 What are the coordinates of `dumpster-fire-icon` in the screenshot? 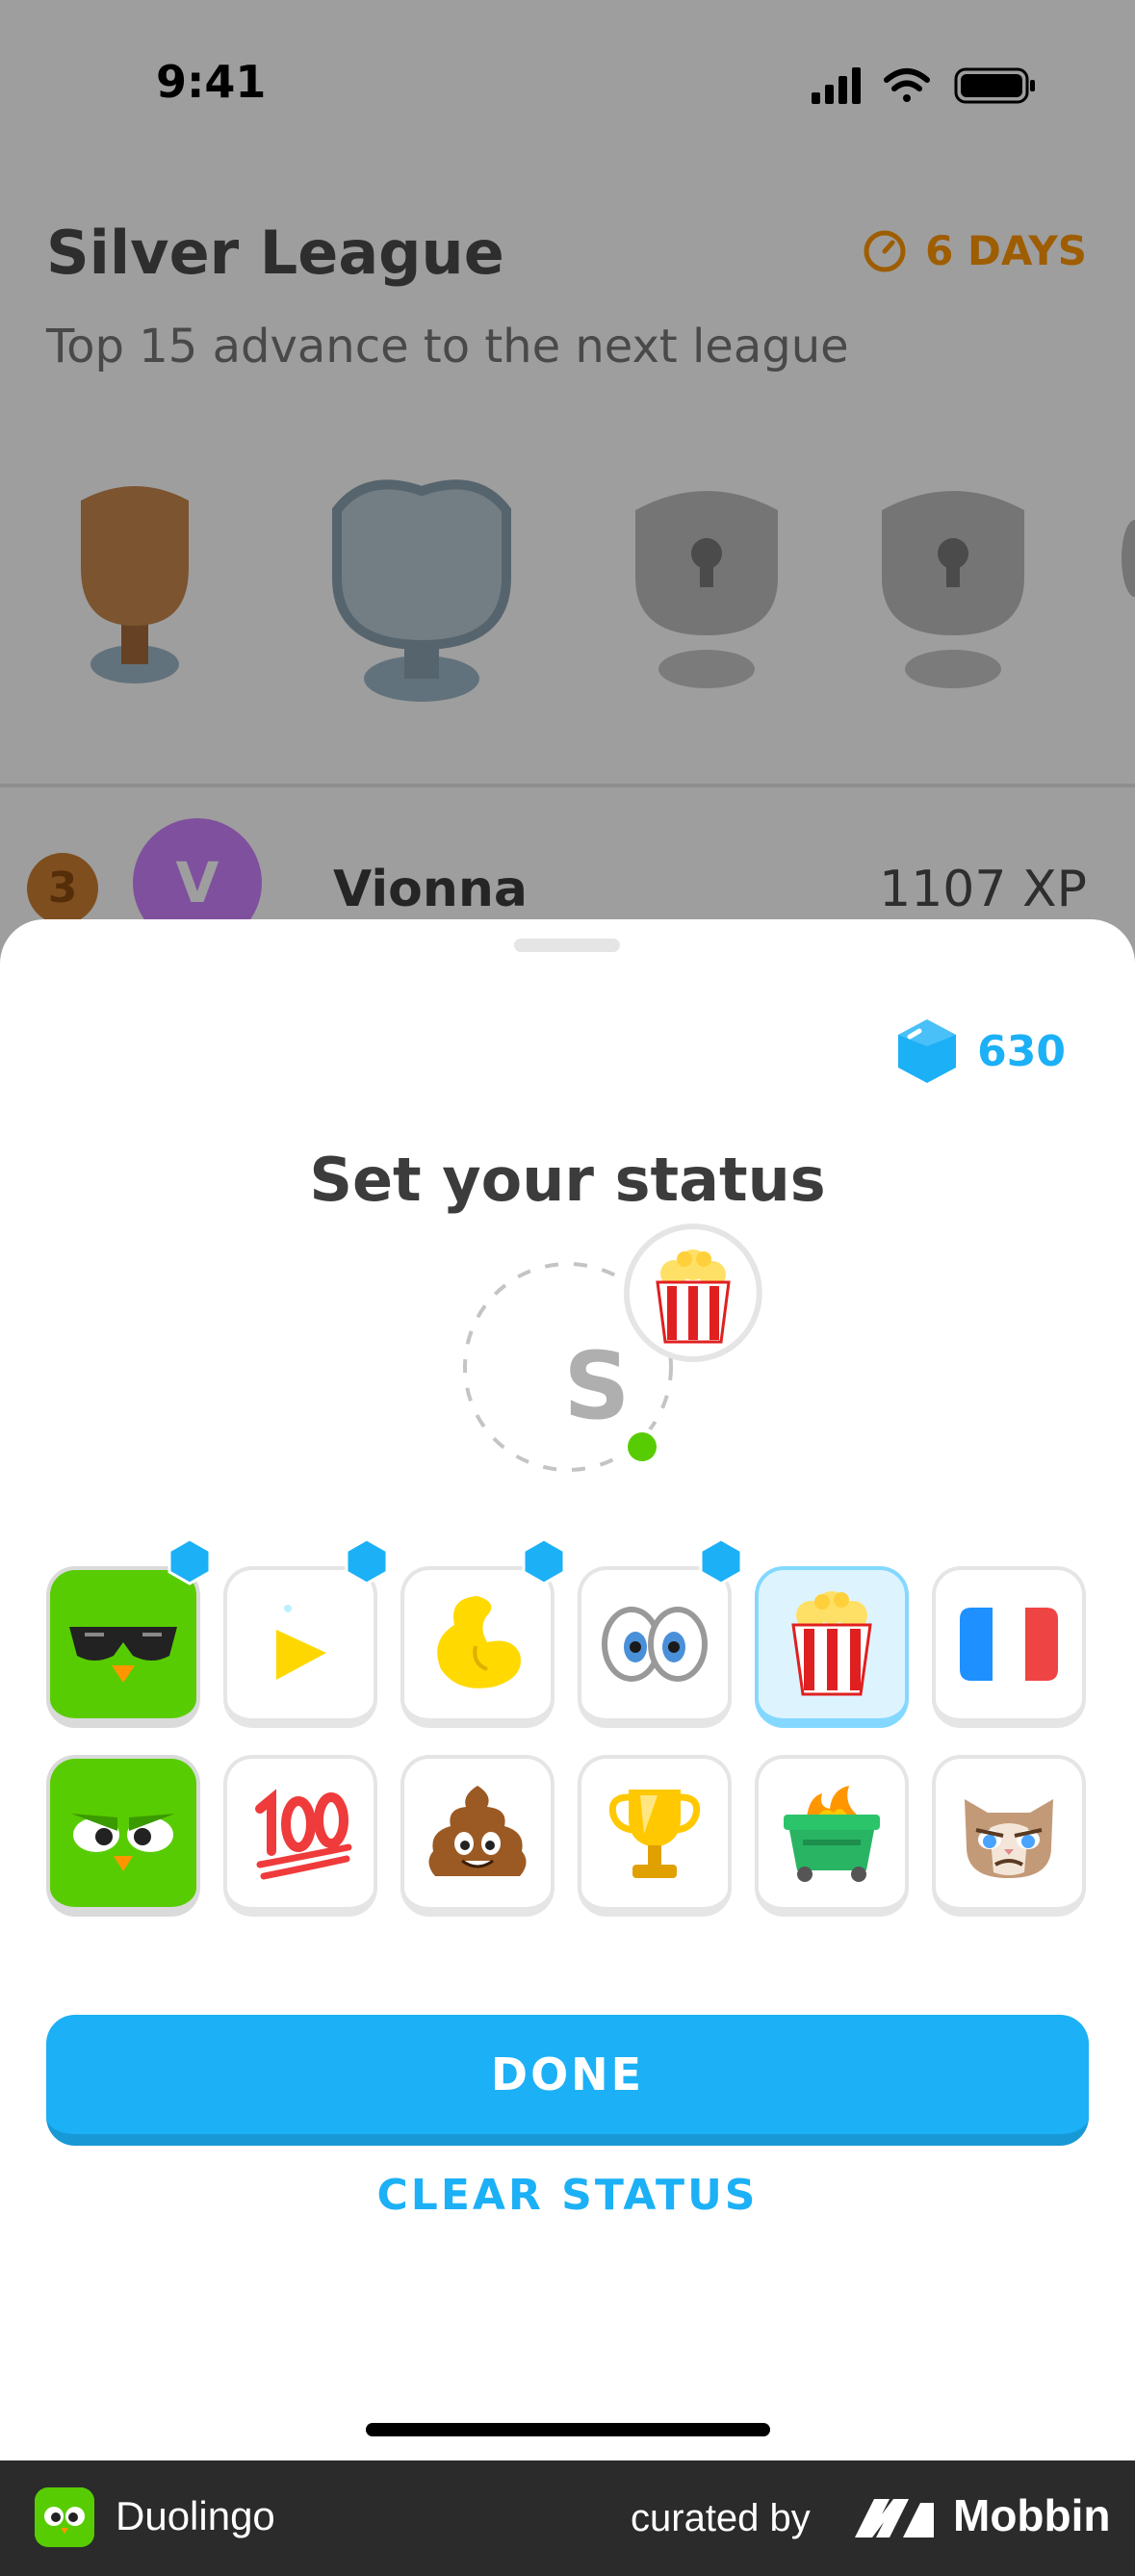 It's located at (832, 1834).